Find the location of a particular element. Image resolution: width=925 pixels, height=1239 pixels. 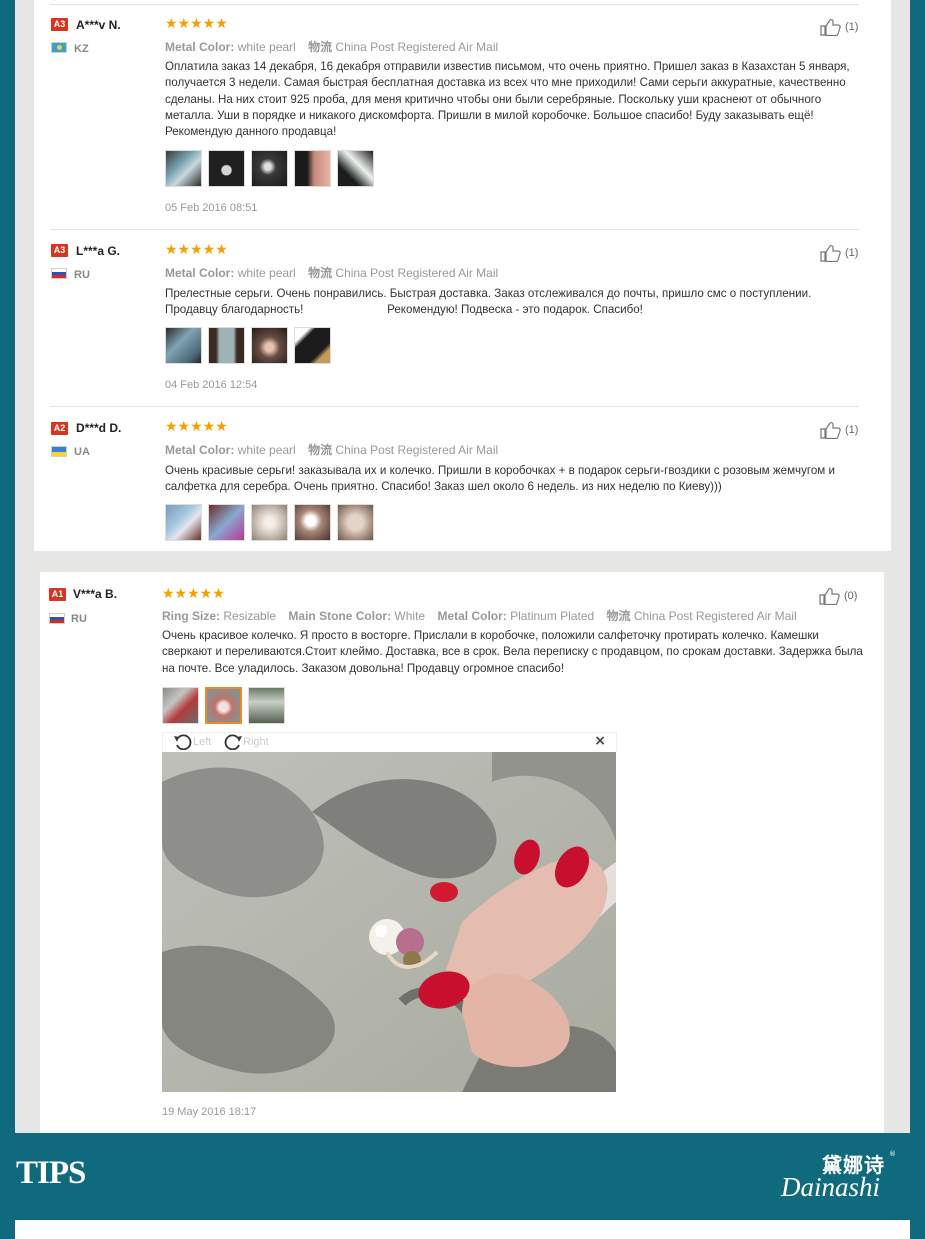

buyer-name: D***d D. is located at coordinates (99, 428).